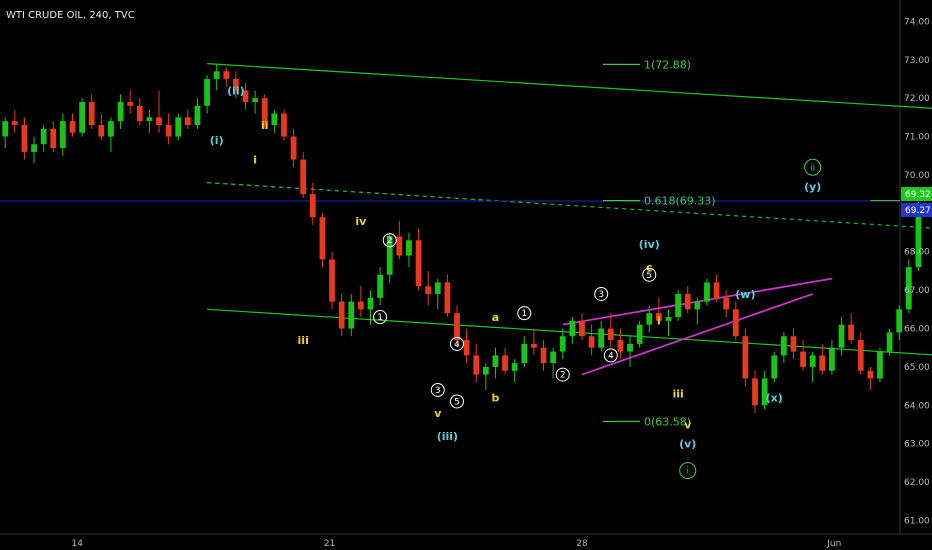 This screenshot has width=932, height=550. I want to click on channel-lower-line, so click(569, 332).